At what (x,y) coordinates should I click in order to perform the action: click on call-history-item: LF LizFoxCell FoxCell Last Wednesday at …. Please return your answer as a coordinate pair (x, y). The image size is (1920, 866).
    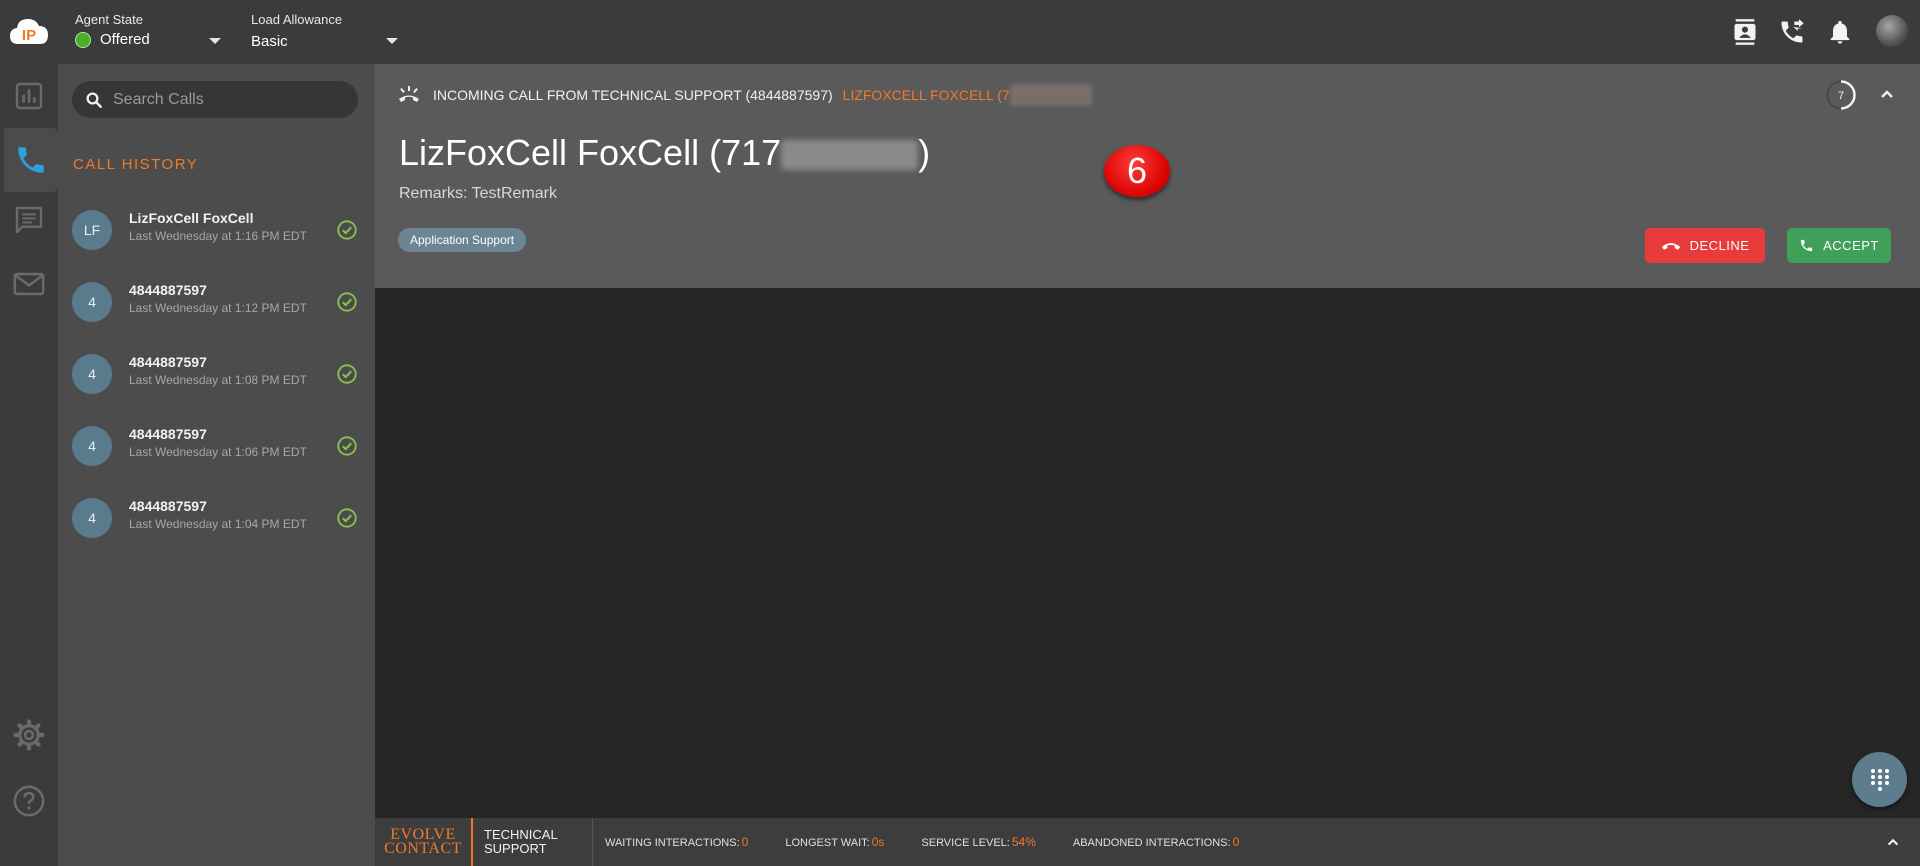
    Looking at the image, I should click on (218, 232).